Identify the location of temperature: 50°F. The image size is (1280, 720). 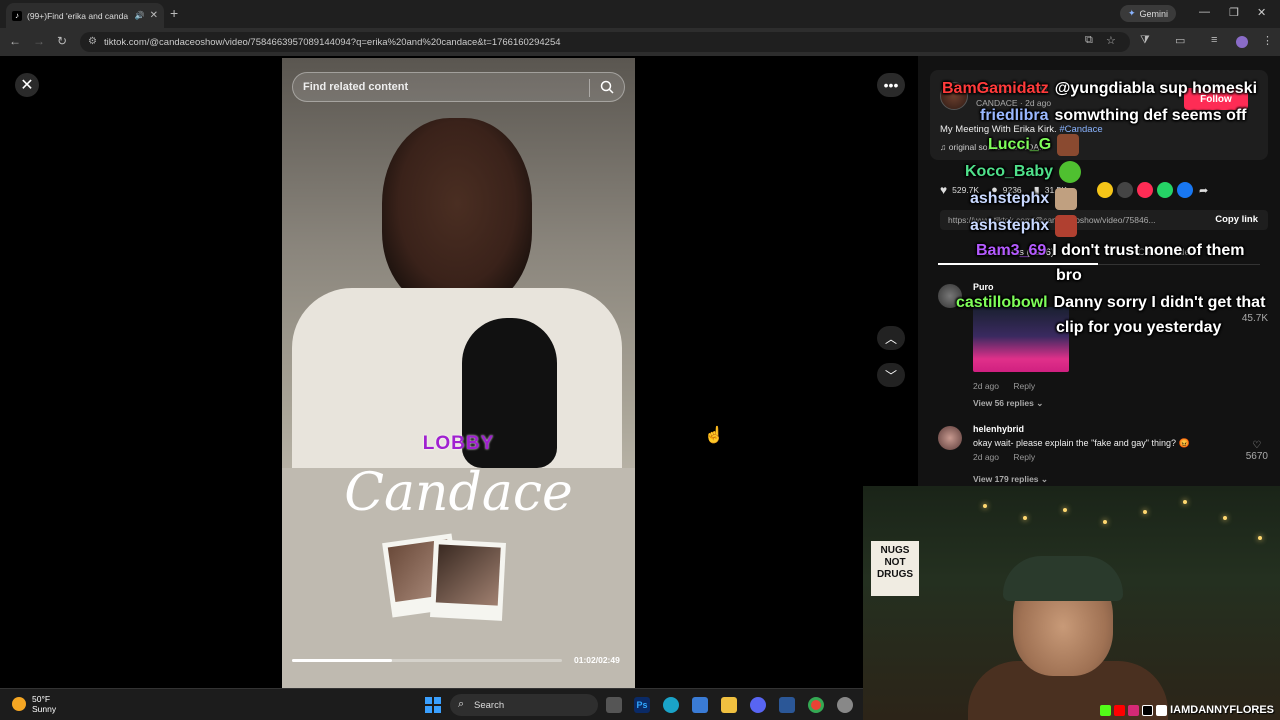
(41, 699).